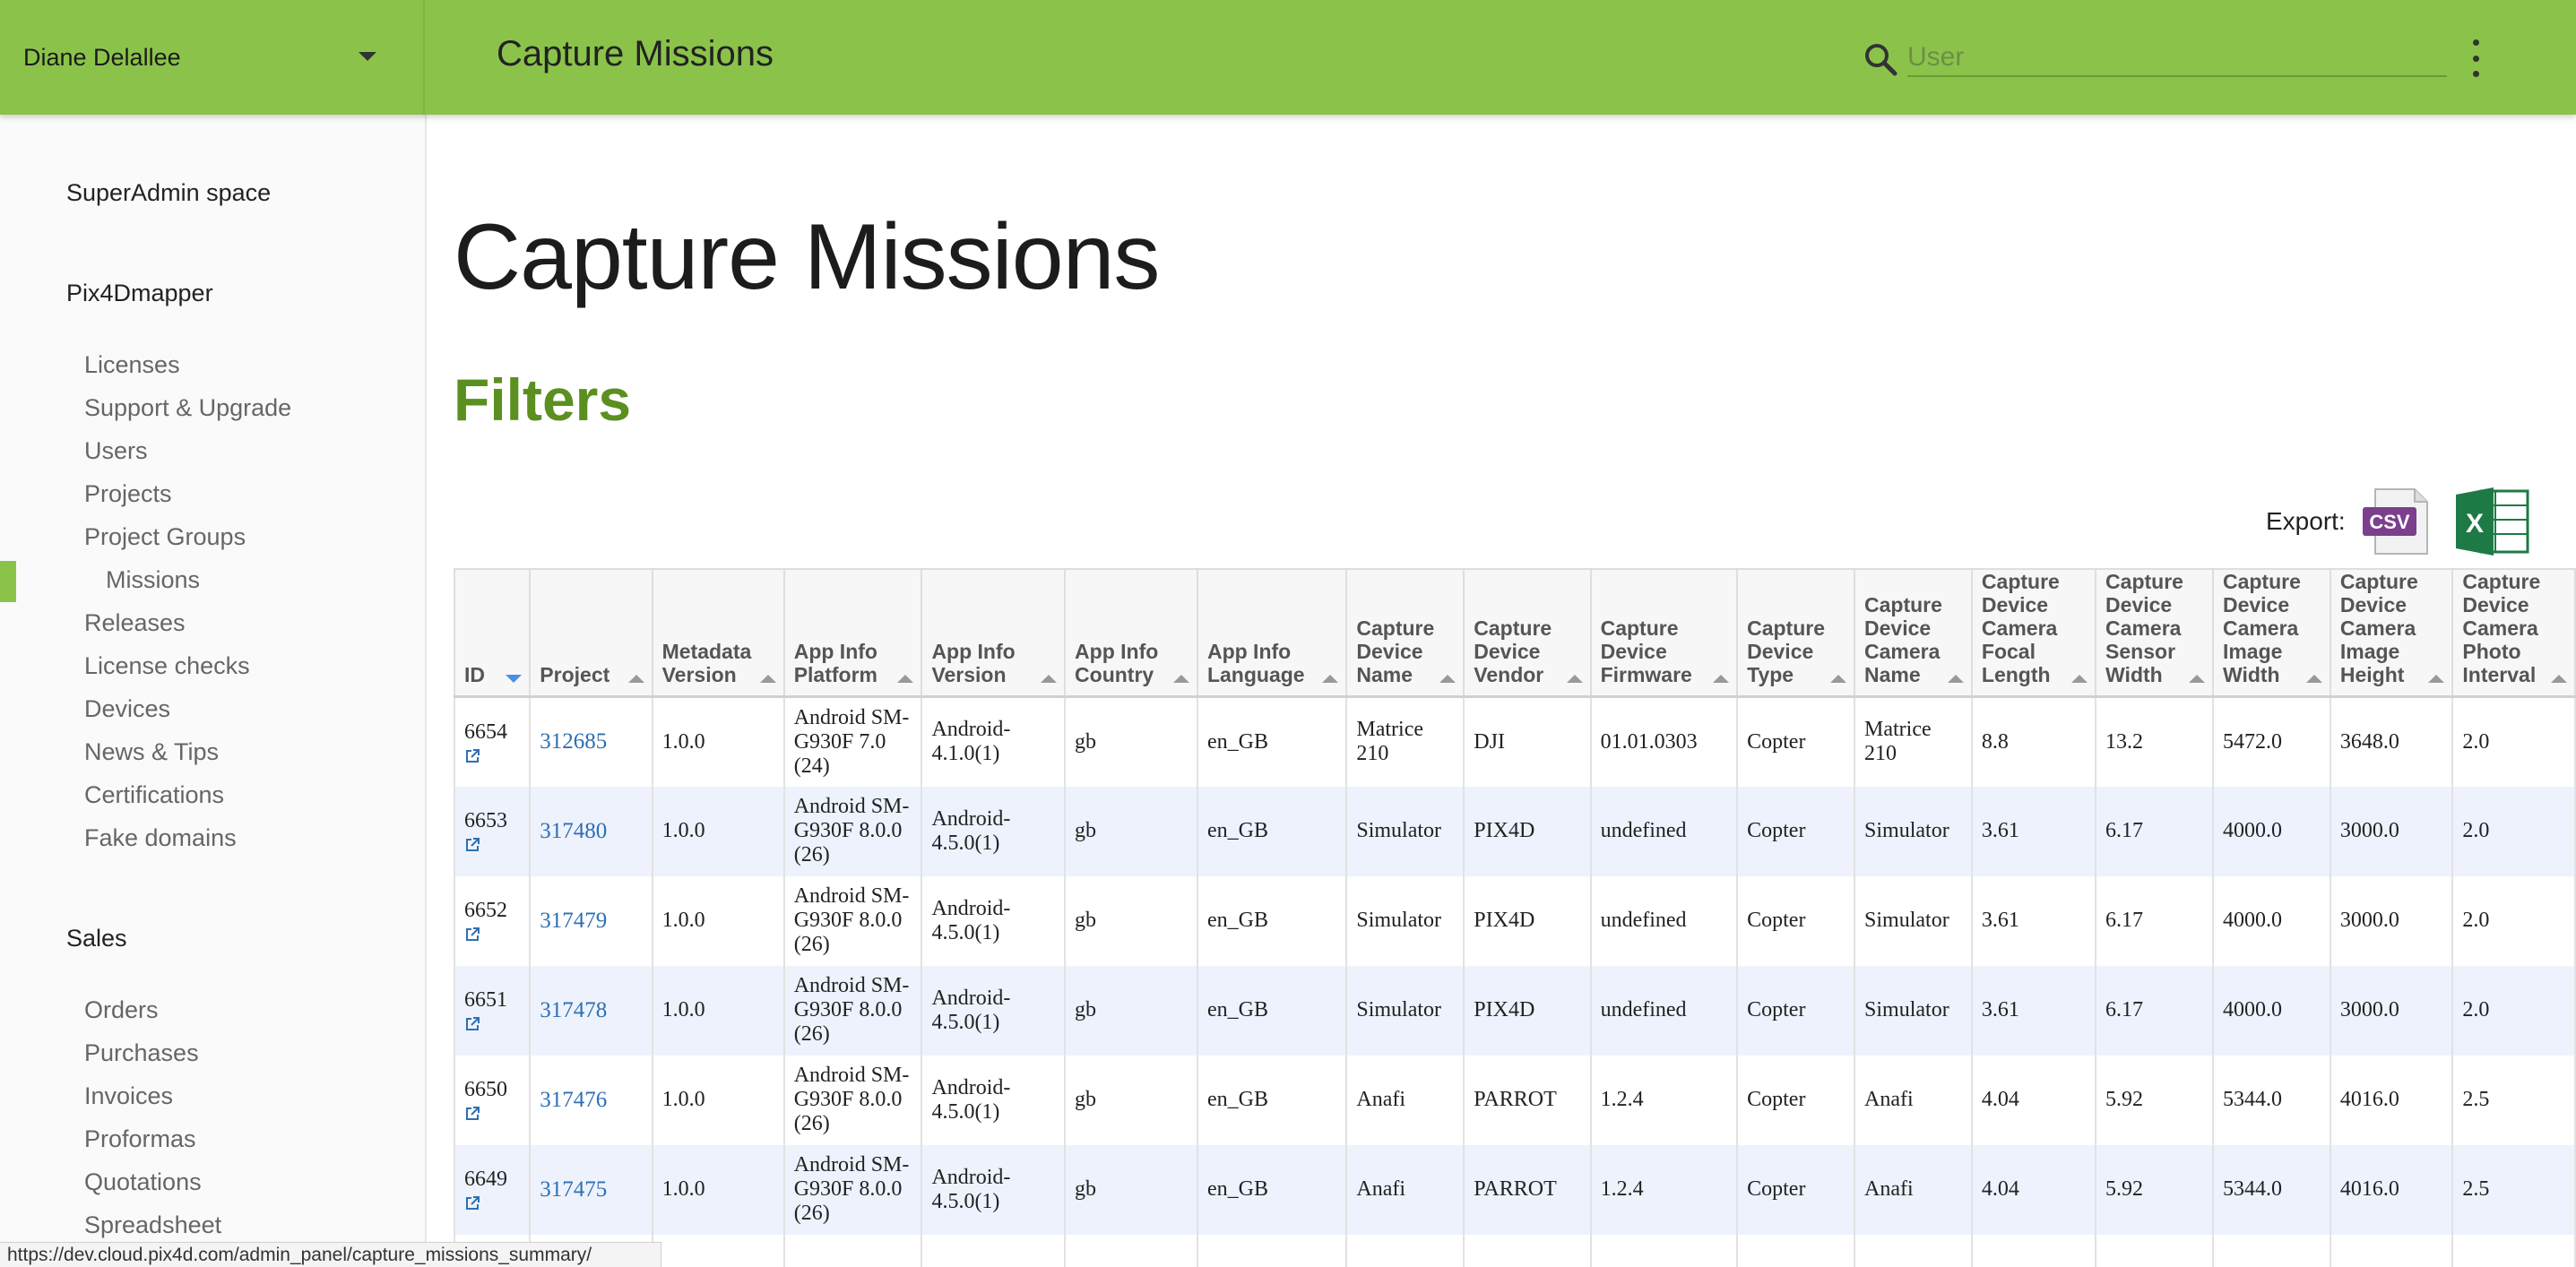  What do you see at coordinates (573, 1189) in the screenshot?
I see `project-link: 317475` at bounding box center [573, 1189].